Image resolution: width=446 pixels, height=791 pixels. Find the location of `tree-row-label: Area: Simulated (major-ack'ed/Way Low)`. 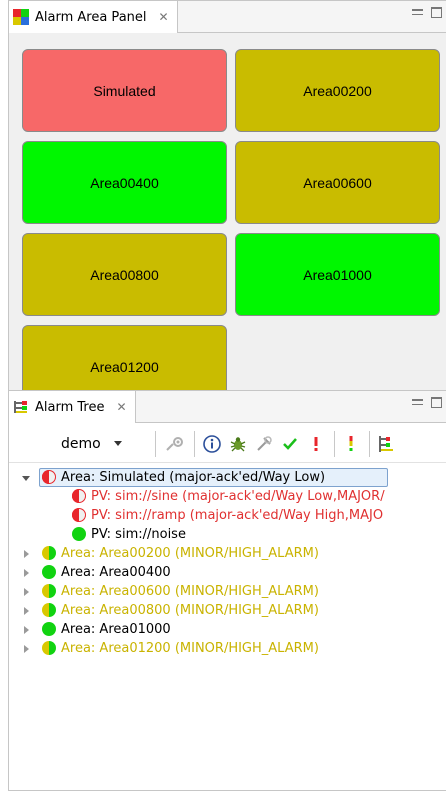

tree-row-label: Area: Simulated (major-ack'ed/Way Low) is located at coordinates (193, 477).